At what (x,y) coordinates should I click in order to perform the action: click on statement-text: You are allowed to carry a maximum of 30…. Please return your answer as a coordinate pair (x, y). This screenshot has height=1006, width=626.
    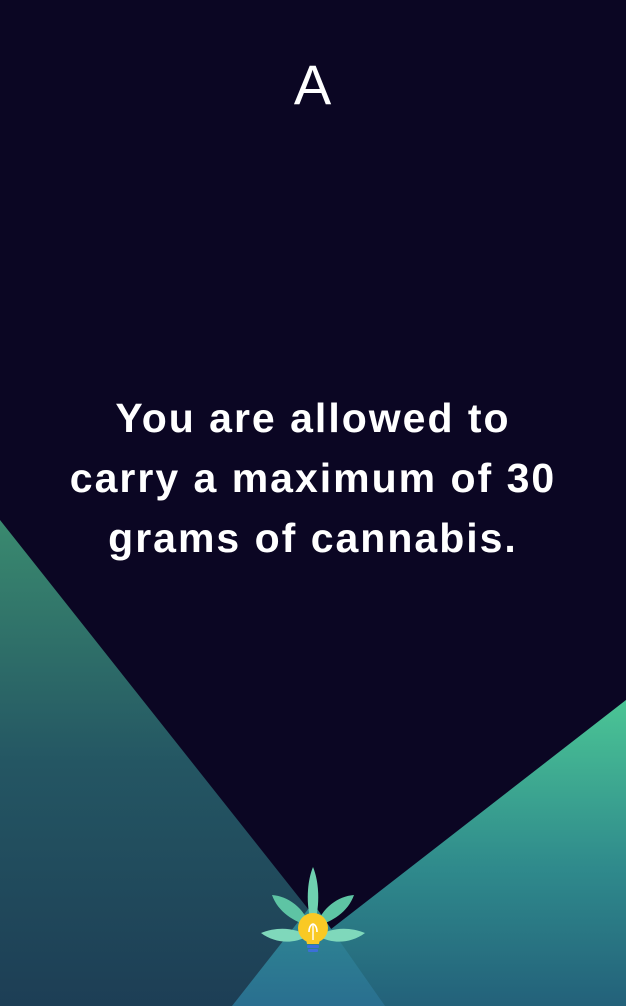
    Looking at the image, I should click on (313, 478).